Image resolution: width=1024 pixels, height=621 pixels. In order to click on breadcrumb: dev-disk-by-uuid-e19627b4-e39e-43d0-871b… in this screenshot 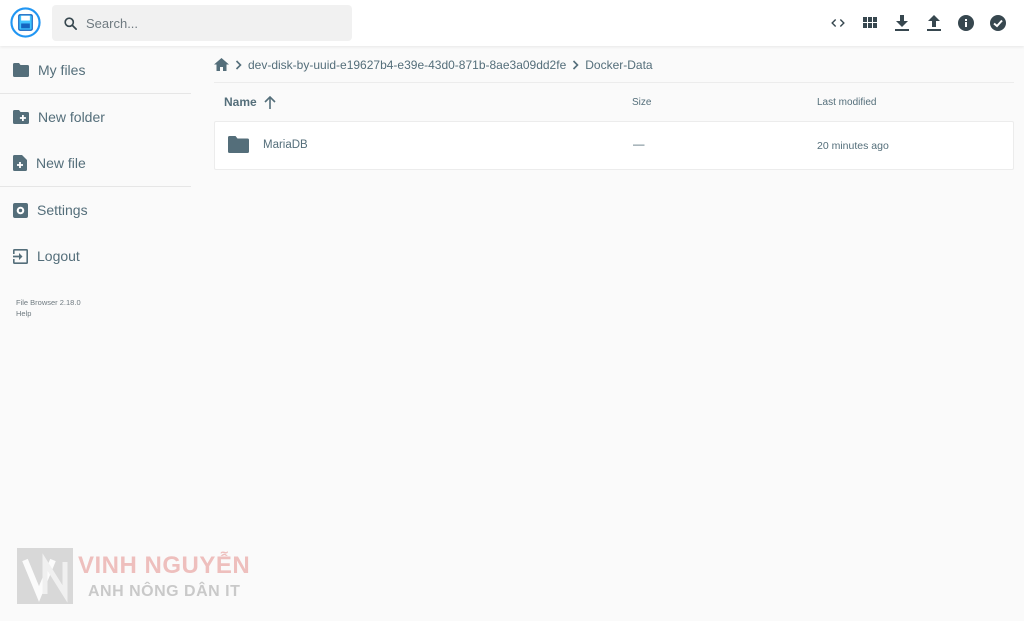, I will do `click(614, 65)`.